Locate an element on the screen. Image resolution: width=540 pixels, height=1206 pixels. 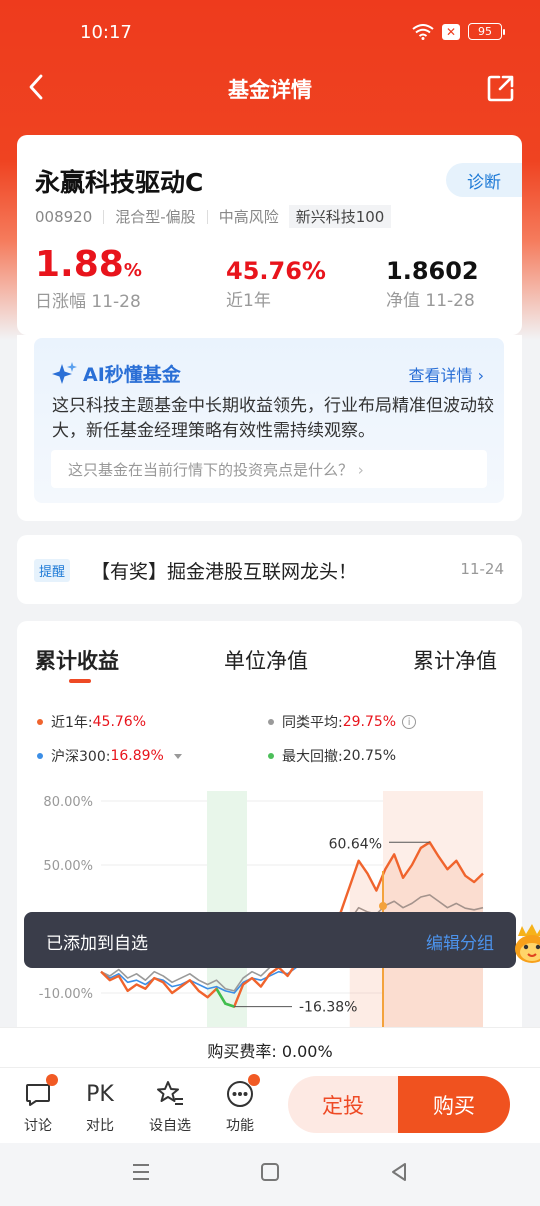
legend-fund: 近1年: 45.76% is located at coordinates (91, 722).